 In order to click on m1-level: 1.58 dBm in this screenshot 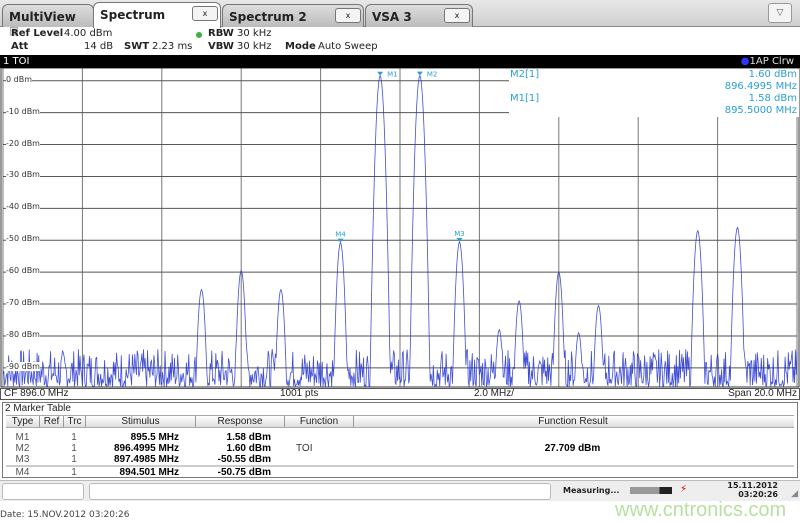, I will do `click(772, 98)`.